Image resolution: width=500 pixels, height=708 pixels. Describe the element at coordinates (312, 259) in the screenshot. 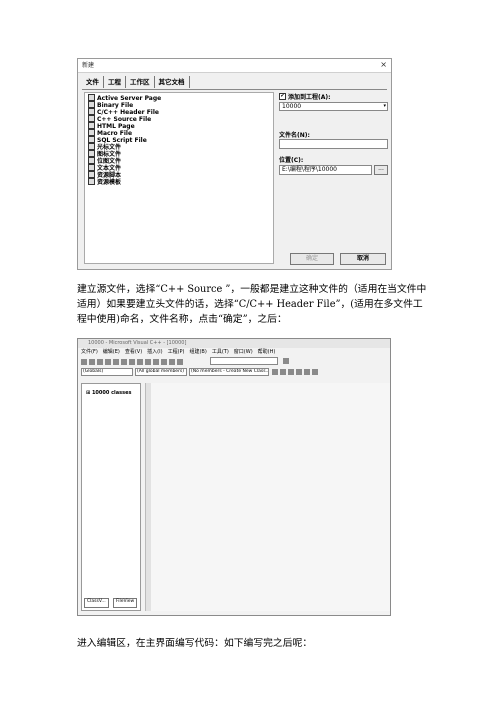

I see `ok-button: 确定` at that location.